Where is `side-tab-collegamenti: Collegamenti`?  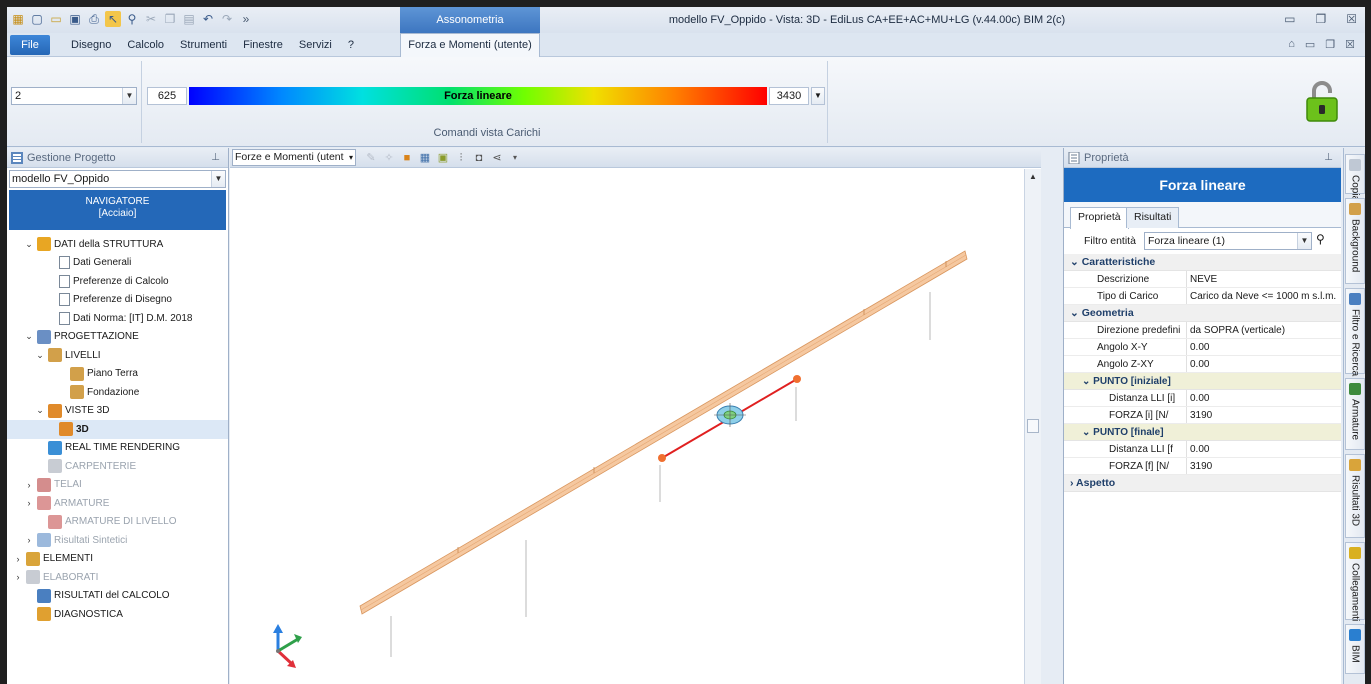 side-tab-collegamenti: Collegamenti is located at coordinates (1355, 581).